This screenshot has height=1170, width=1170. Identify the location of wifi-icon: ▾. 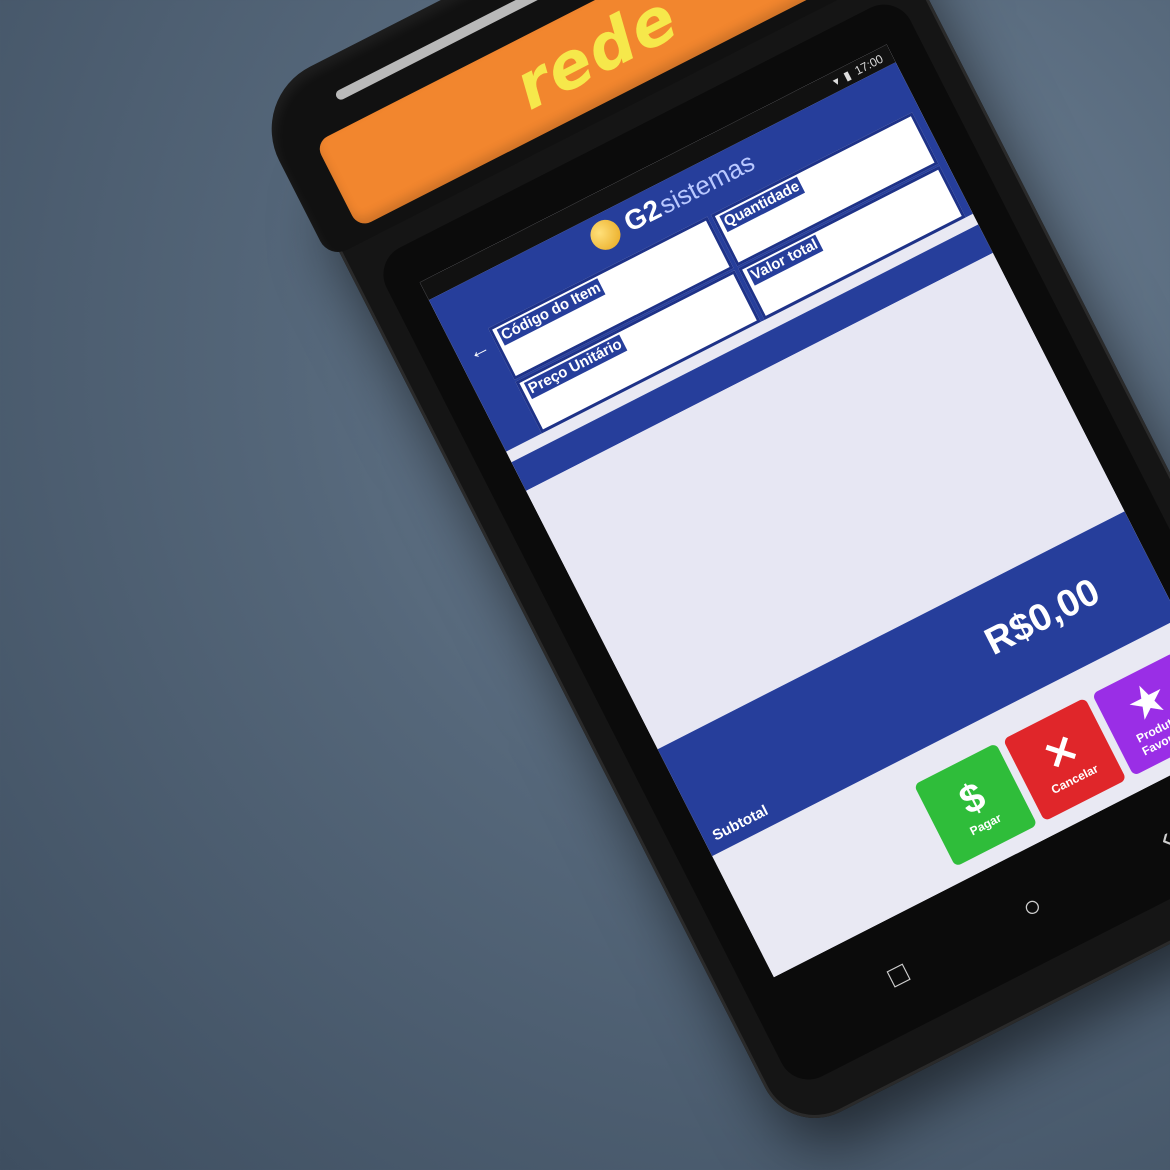
(836, 81).